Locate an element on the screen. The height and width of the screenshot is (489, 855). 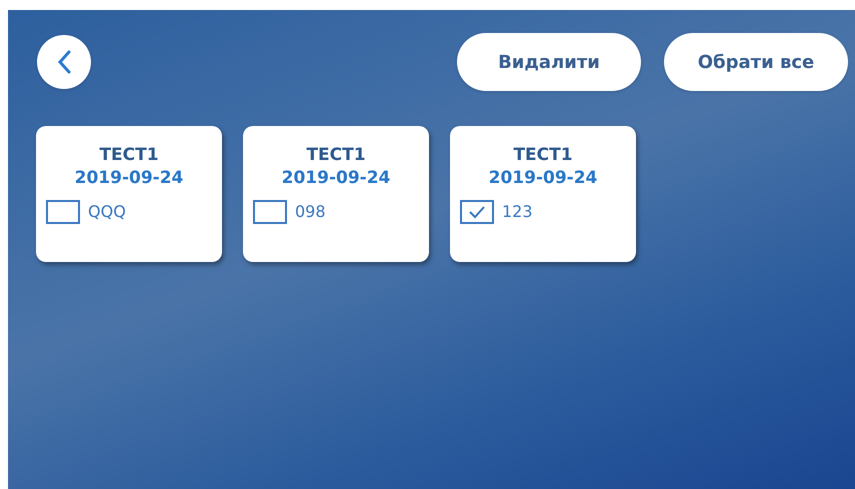
test-card: ТЕСТ1 2019-09-24 123 is located at coordinates (543, 194).